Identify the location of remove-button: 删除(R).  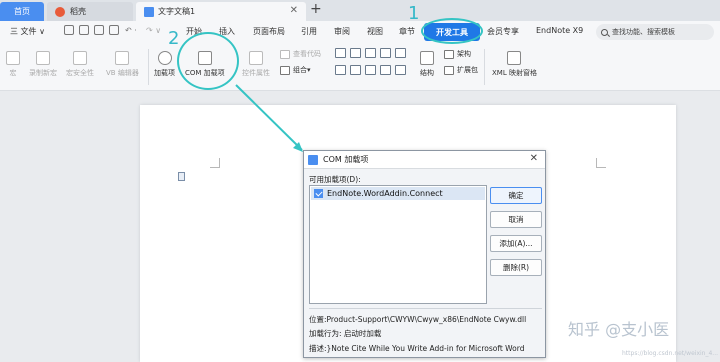
(516, 267).